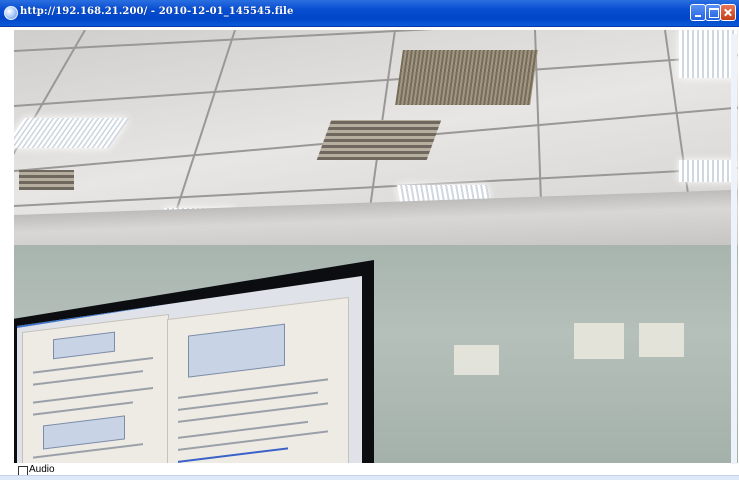  What do you see at coordinates (734, 249) in the screenshot?
I see `vertical-scrollbar` at bounding box center [734, 249].